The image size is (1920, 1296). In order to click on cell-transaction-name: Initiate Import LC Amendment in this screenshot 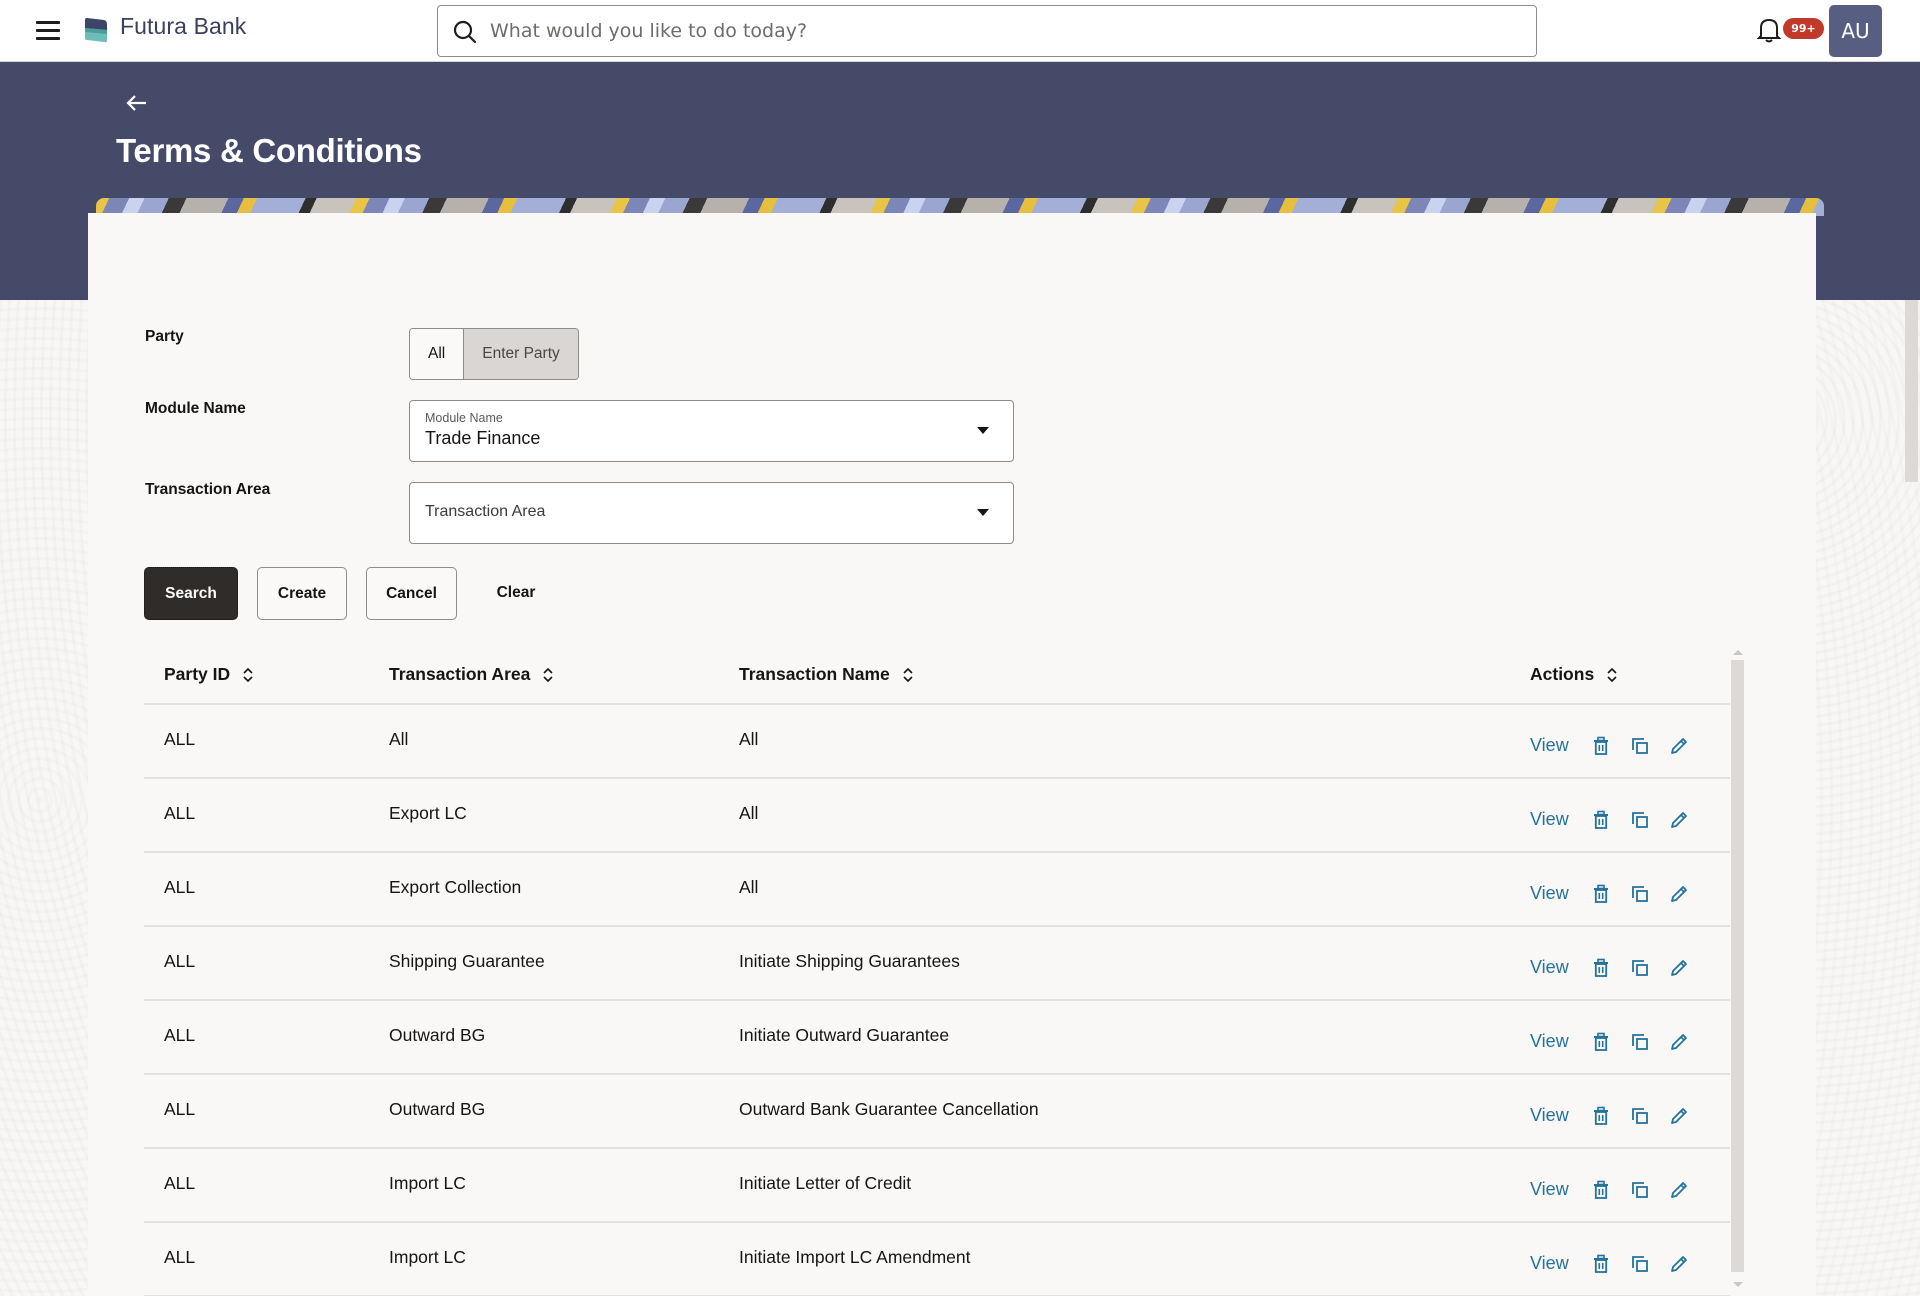, I will do `click(855, 1257)`.